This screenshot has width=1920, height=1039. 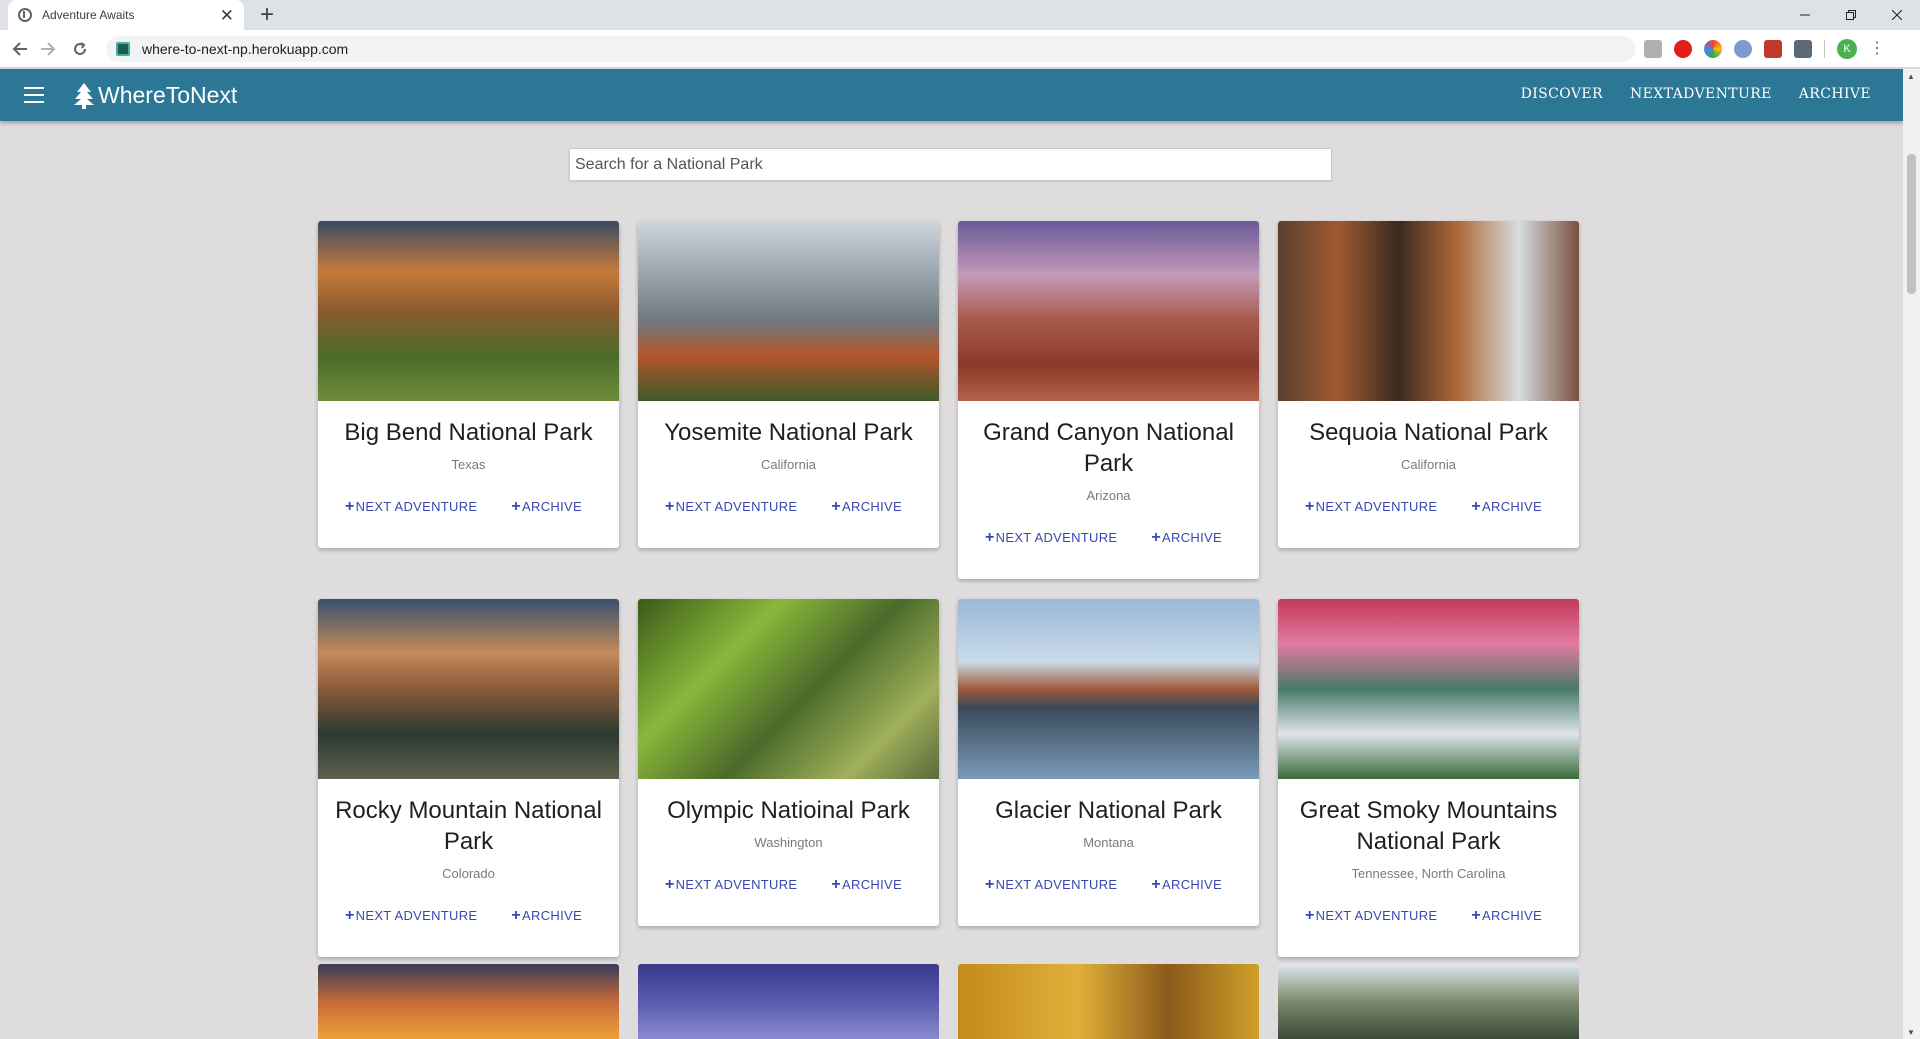 What do you see at coordinates (788, 432) in the screenshot?
I see `park-name: Yosemite National Park` at bounding box center [788, 432].